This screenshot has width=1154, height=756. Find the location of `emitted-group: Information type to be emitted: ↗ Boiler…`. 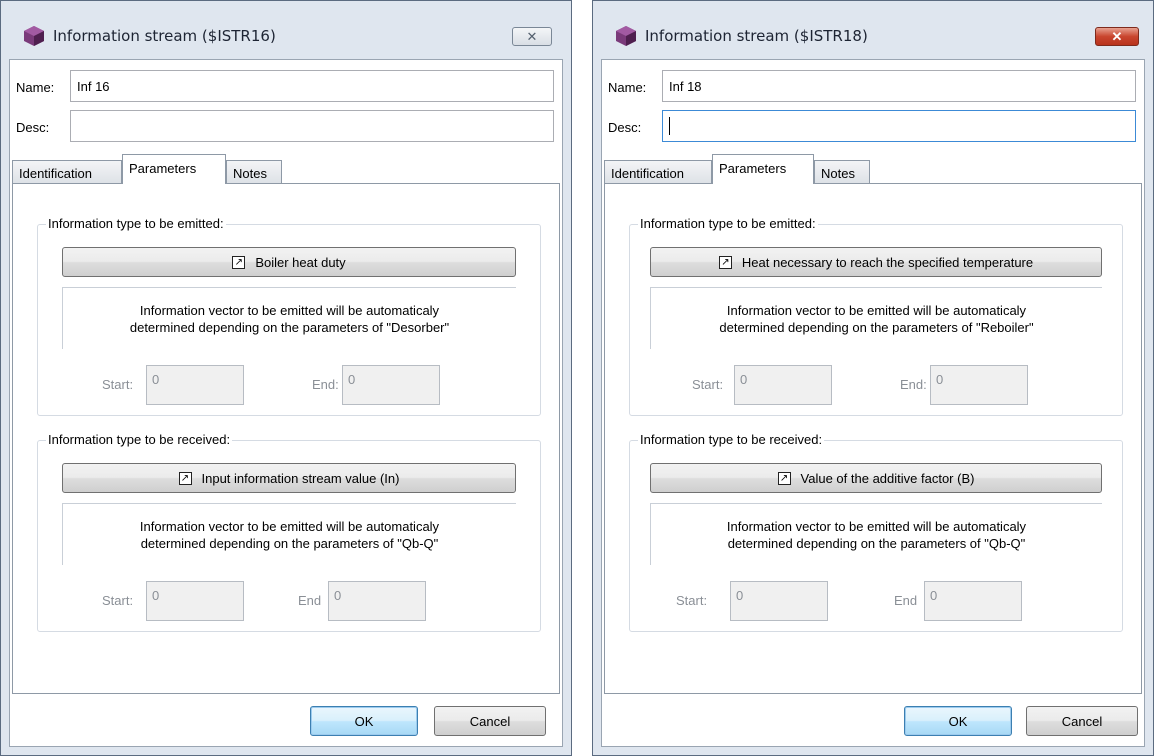

emitted-group: Information type to be emitted: ↗ Boiler… is located at coordinates (289, 316).